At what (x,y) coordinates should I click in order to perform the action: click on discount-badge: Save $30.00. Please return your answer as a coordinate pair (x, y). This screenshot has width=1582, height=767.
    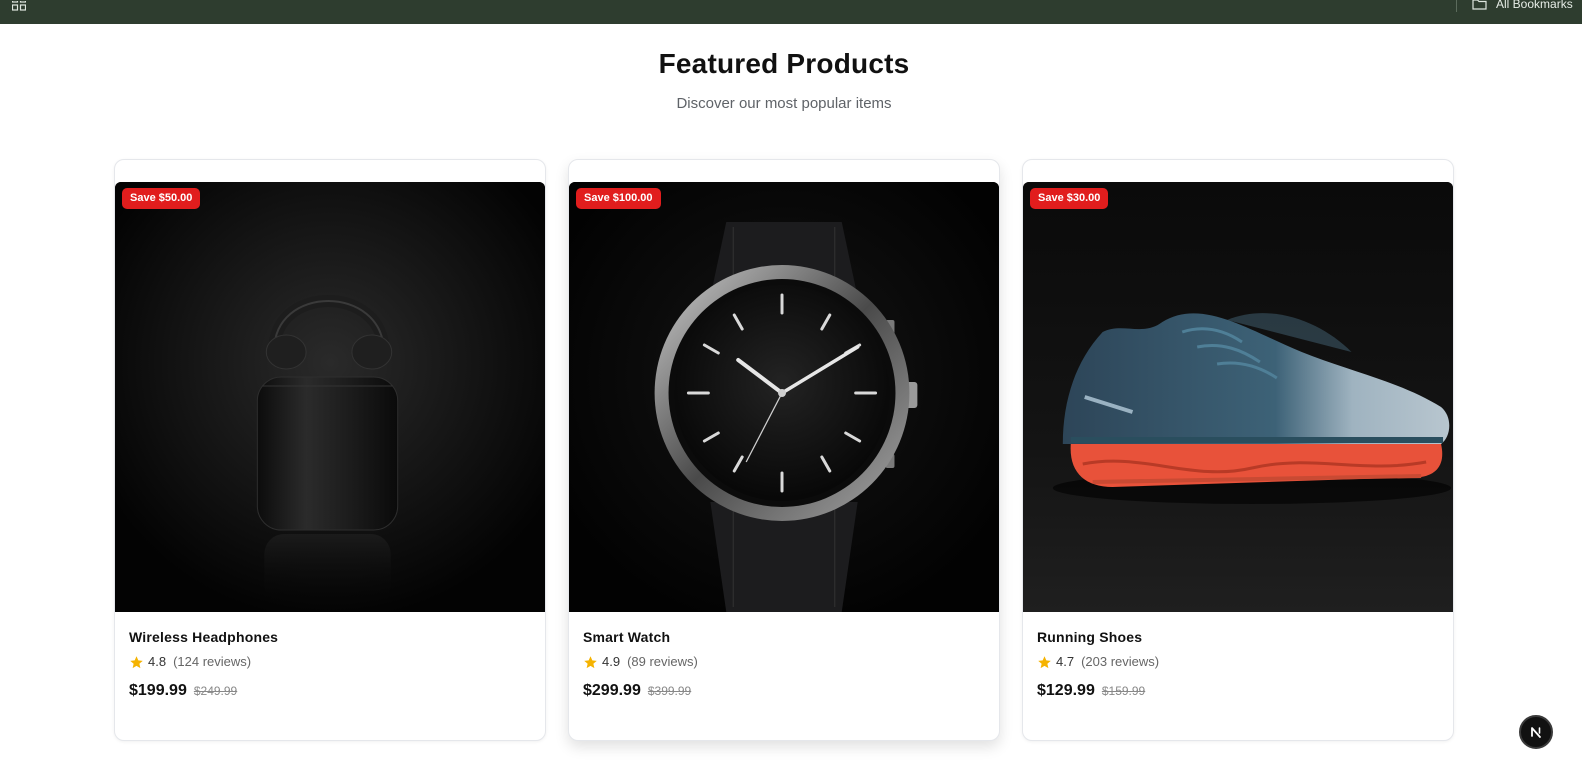
    Looking at the image, I should click on (1069, 198).